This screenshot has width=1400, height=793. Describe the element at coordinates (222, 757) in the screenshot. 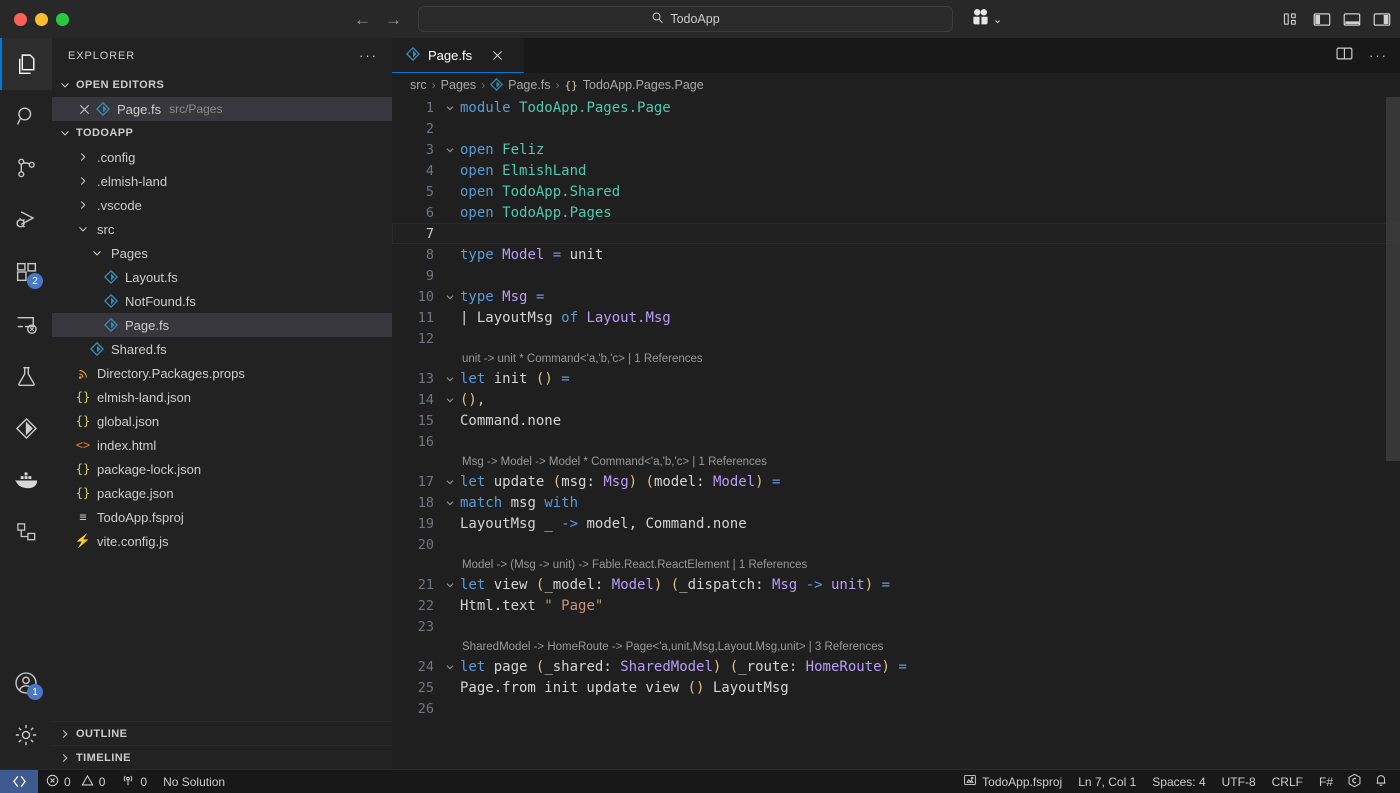

I see `section-timeline: TIMELINE` at that location.